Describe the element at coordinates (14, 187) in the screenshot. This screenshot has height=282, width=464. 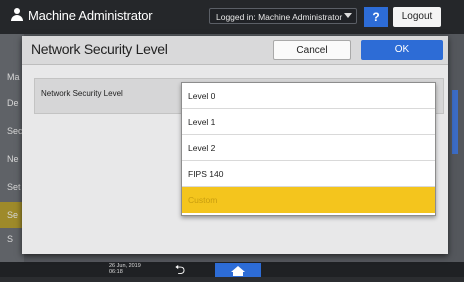
I see `menu-item: Set` at that location.